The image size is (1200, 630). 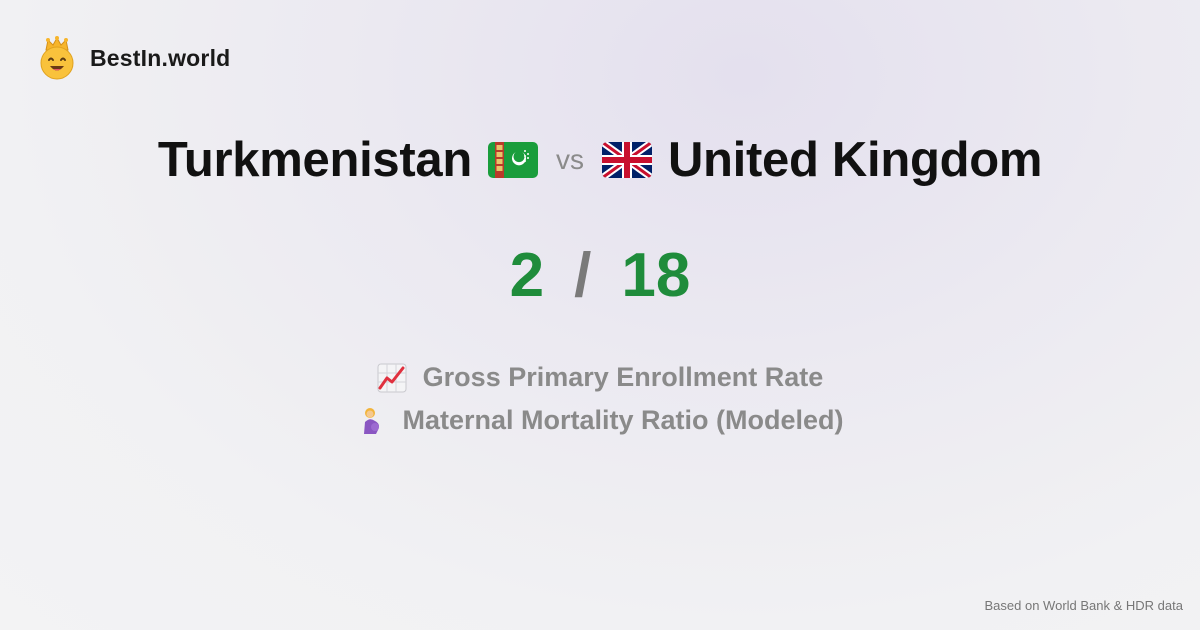 What do you see at coordinates (569, 159) in the screenshot?
I see `vs-label: vs` at bounding box center [569, 159].